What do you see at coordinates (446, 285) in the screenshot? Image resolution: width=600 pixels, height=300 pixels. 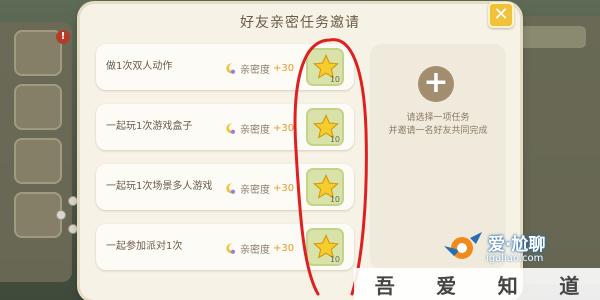 I see `watermark-char: 爱` at bounding box center [446, 285].